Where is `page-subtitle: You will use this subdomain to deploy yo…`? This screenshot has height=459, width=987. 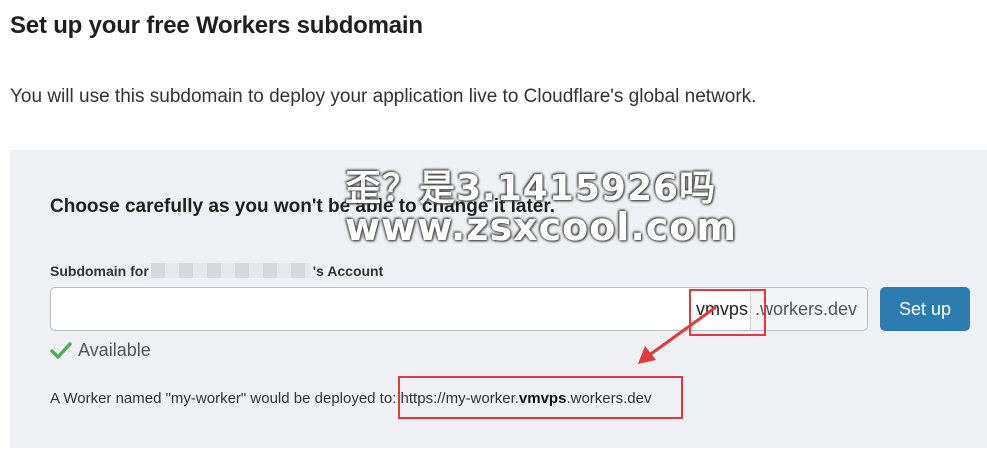
page-subtitle: You will use this subdomain to deploy yo… is located at coordinates (383, 96).